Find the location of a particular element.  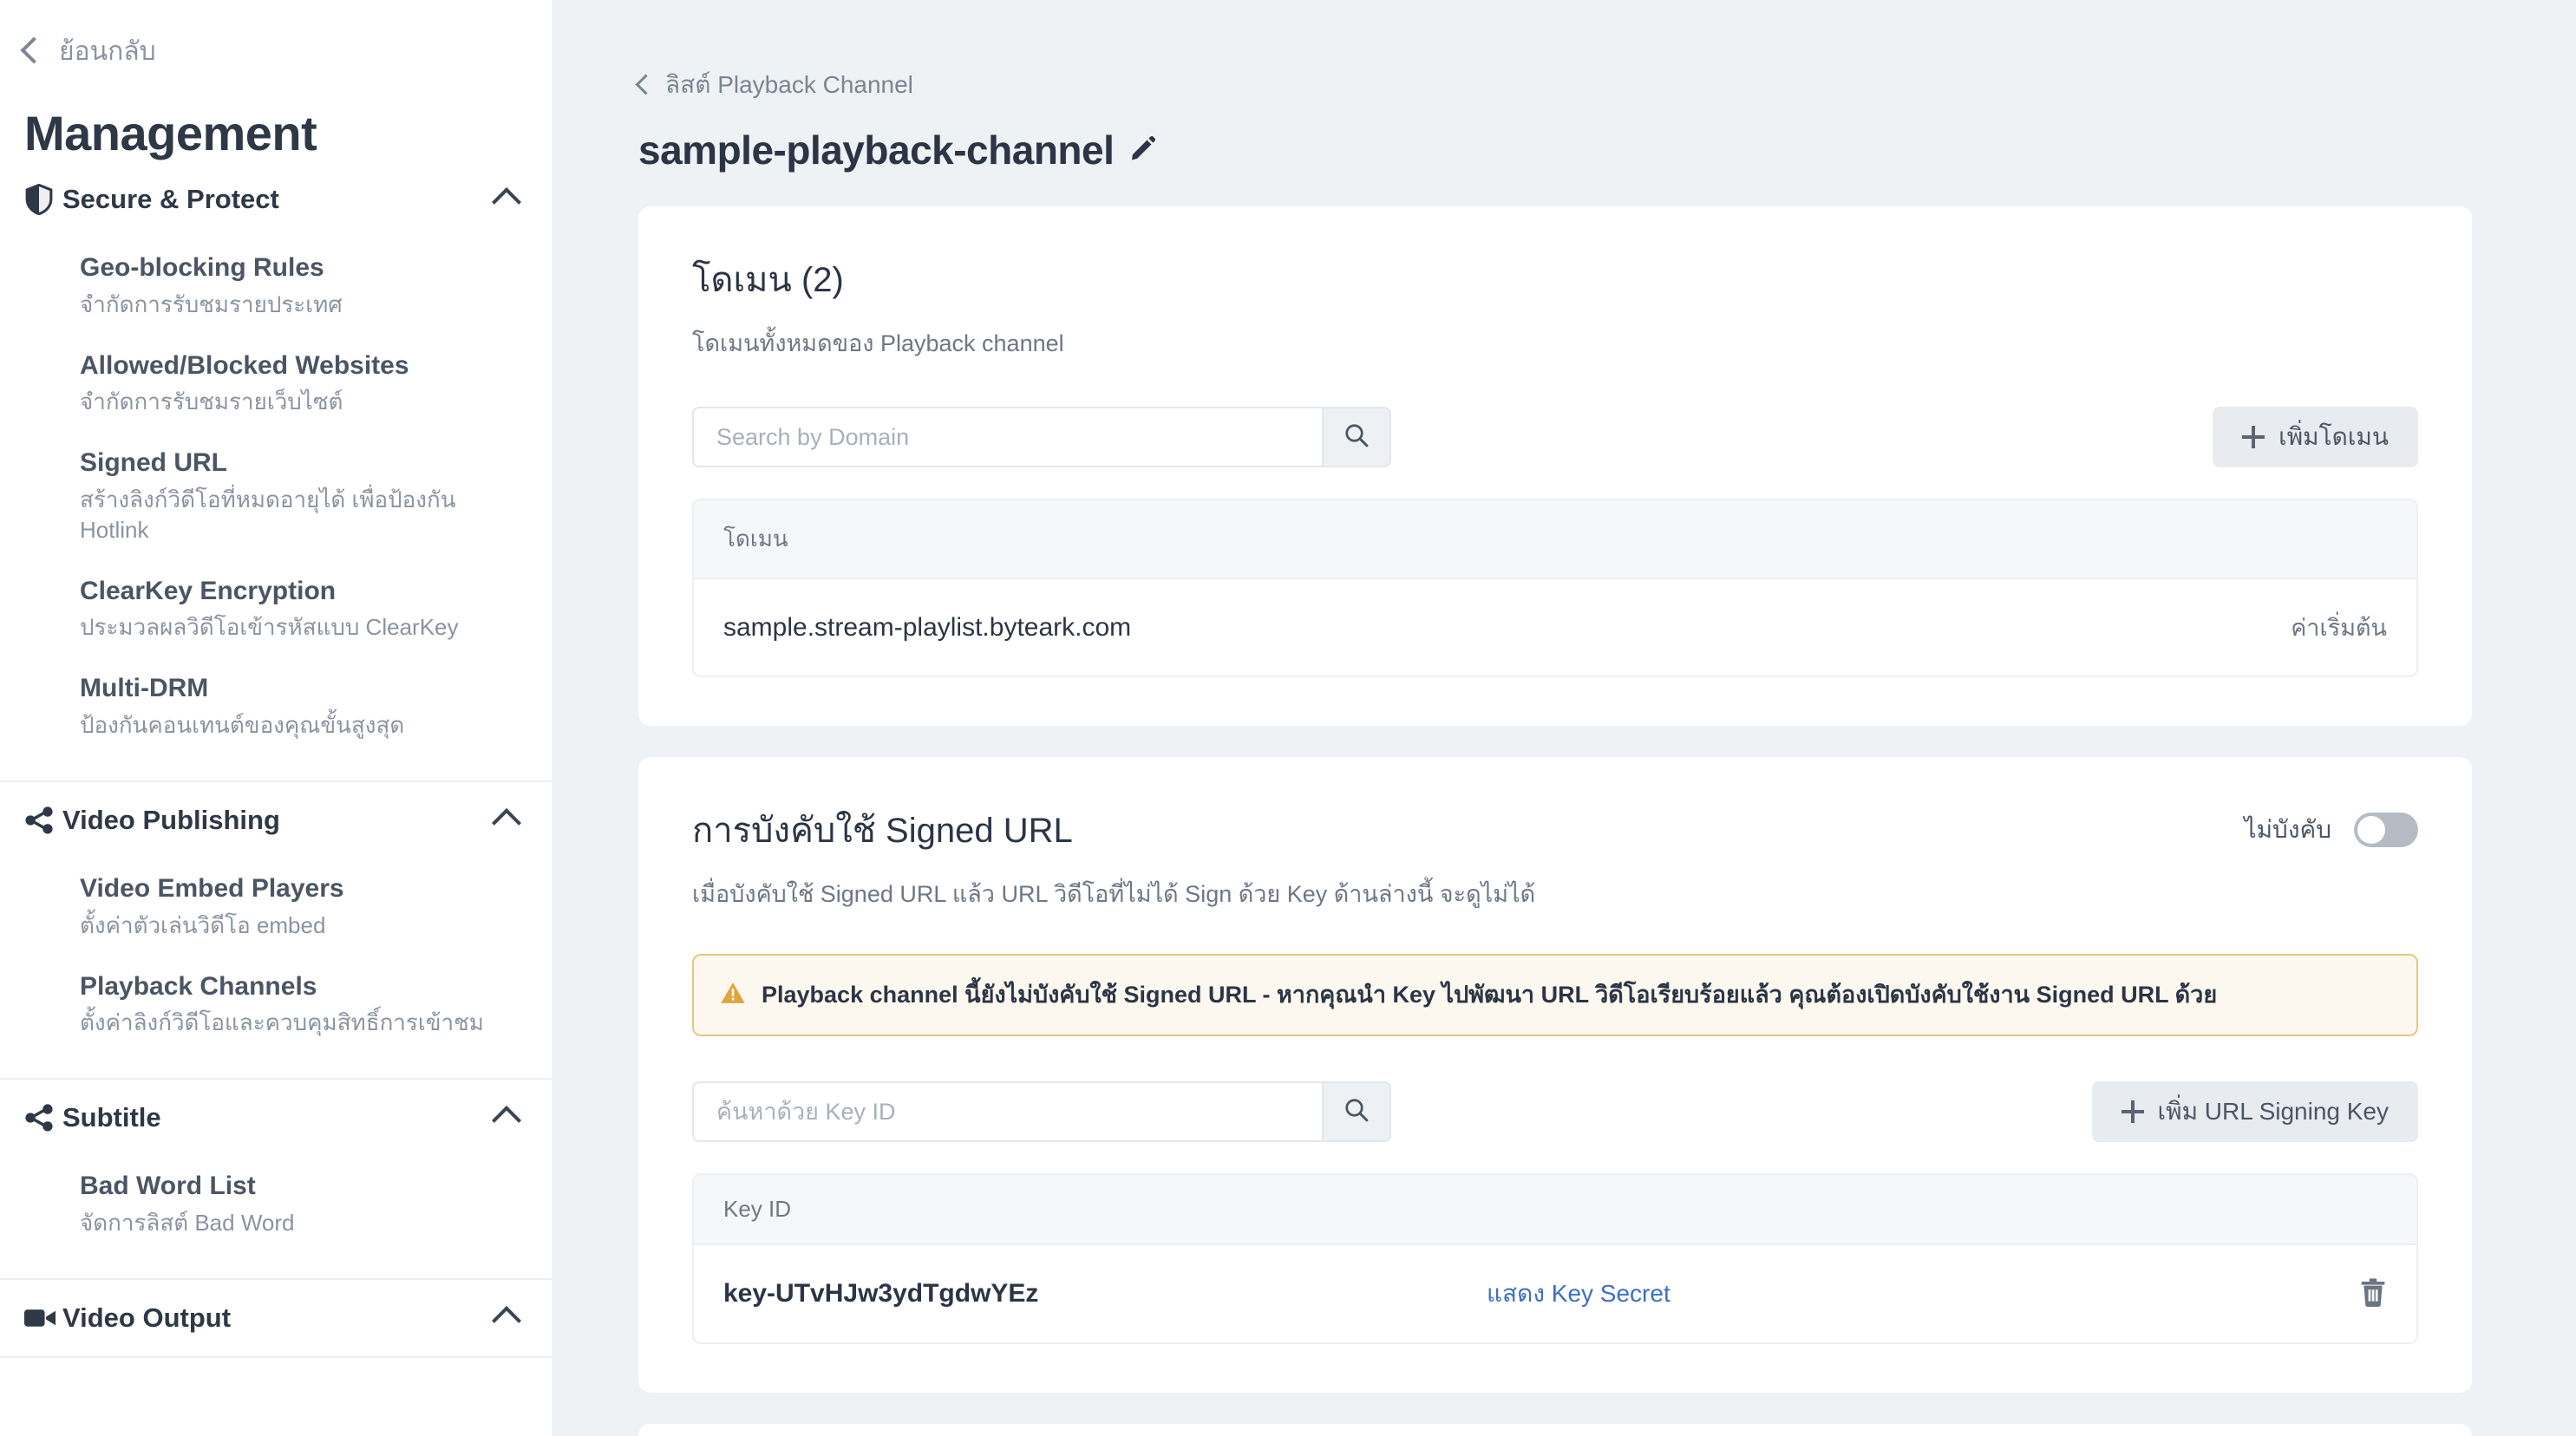

key-id-cell: key-UTvHJw3ydTgdwYEz is located at coordinates (881, 1294).